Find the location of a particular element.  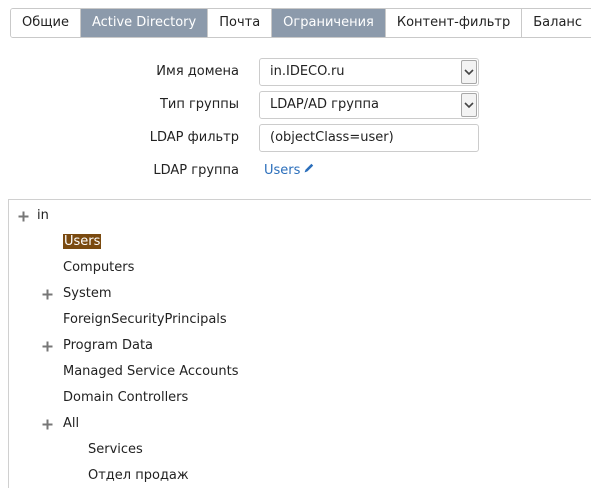

tree-node: ForeignSecurityPrincipals is located at coordinates (145, 320).